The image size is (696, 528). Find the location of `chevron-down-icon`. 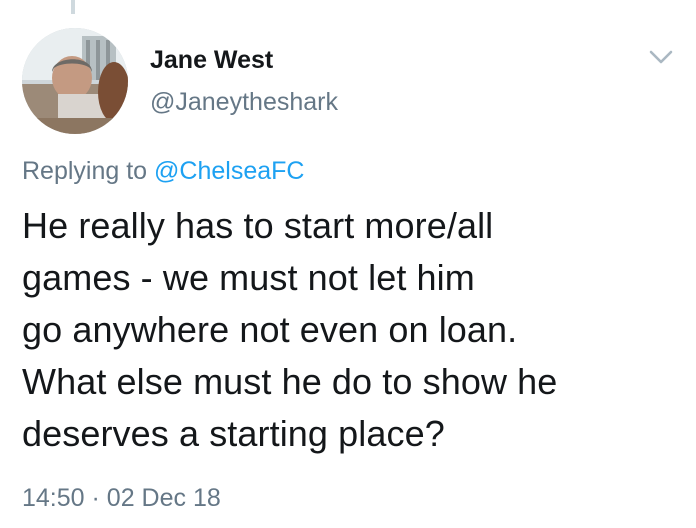

chevron-down-icon is located at coordinates (661, 57).